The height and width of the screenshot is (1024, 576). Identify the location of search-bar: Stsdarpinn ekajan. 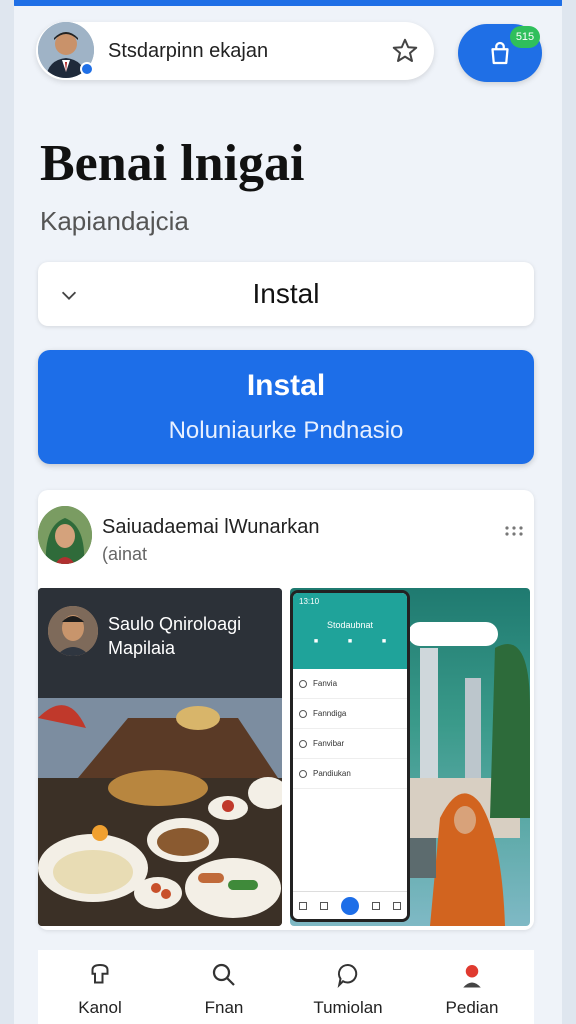
(235, 51).